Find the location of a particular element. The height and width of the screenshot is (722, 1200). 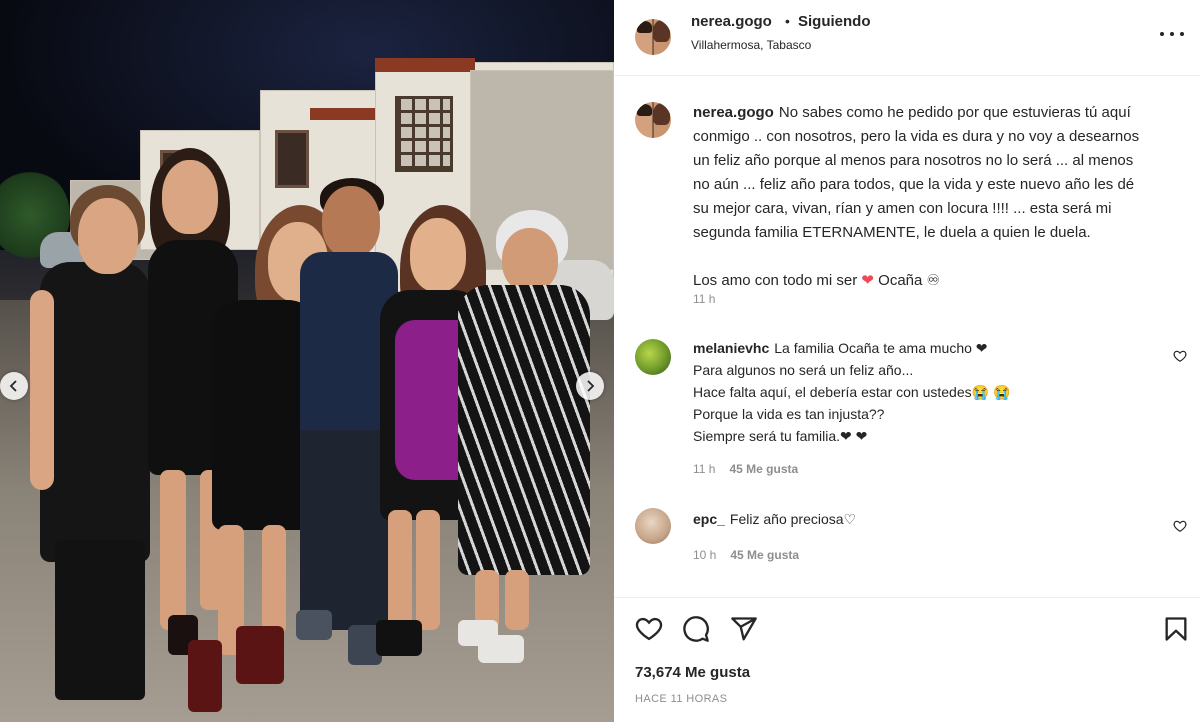

post-timestamp: HACE 11 HORAS is located at coordinates (681, 699).